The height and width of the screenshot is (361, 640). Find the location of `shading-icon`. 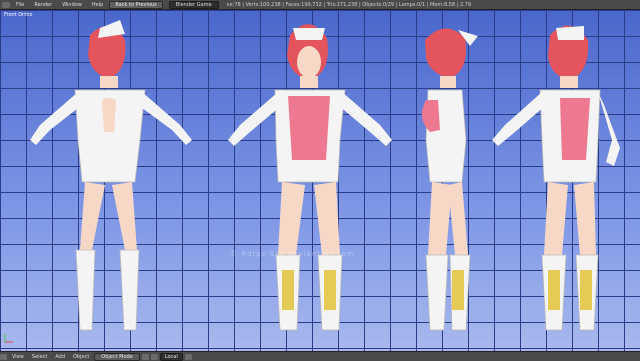

shading-icon is located at coordinates (145, 356).